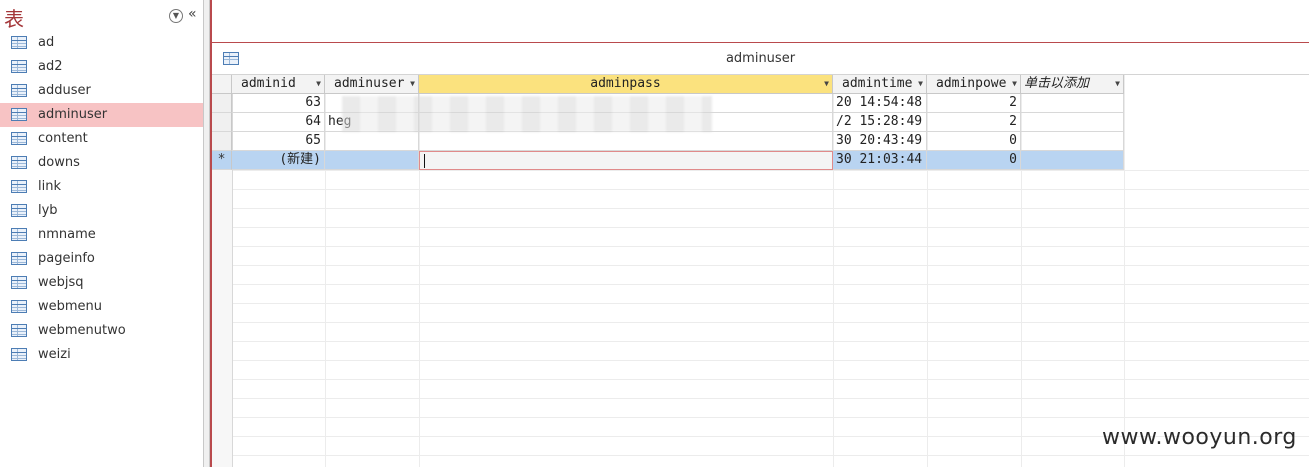 Image resolution: width=1309 pixels, height=467 pixels. I want to click on nav-item-webjsq: webjsq, so click(101, 283).